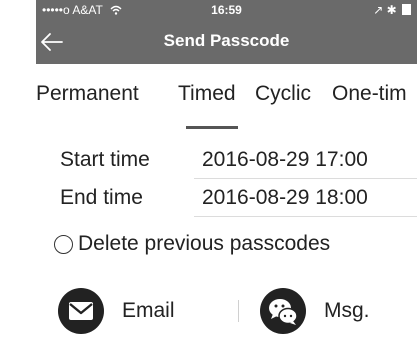 Image resolution: width=417 pixels, height=343 pixels. I want to click on status-indicators: ↗ ✱, so click(392, 10).